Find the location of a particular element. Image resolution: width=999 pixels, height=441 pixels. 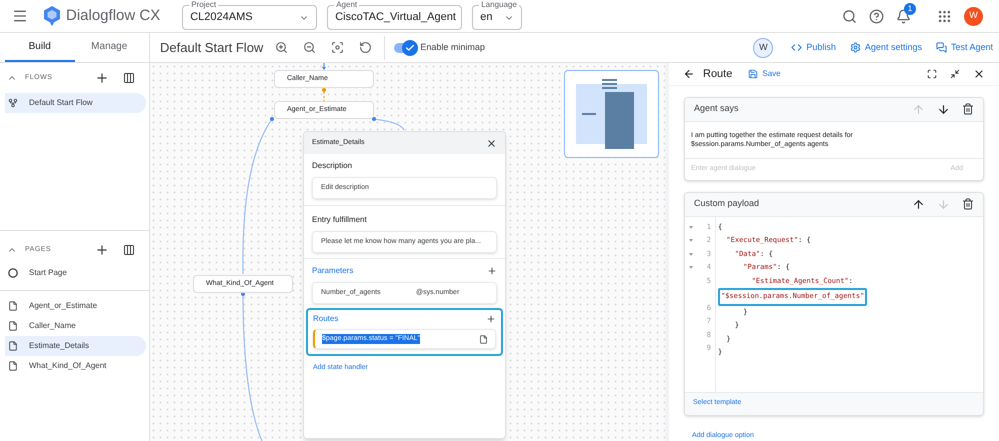

minimap-drawing is located at coordinates (611, 114).